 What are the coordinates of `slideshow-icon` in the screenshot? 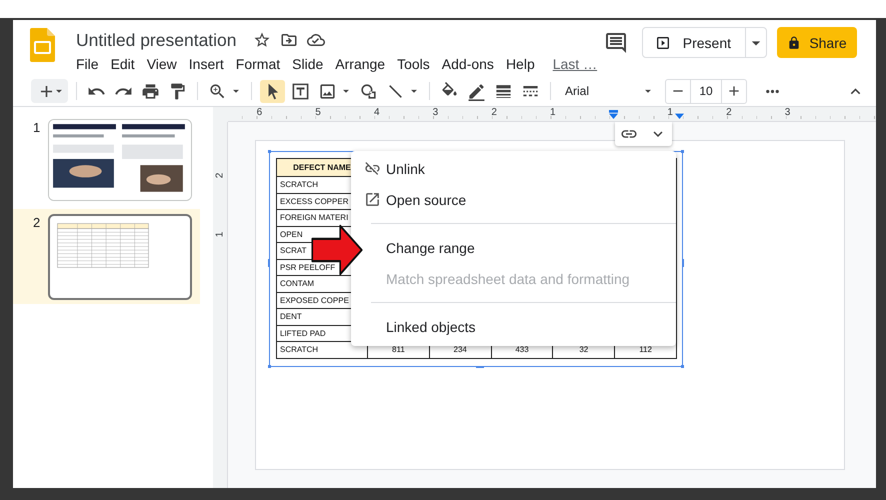 It's located at (662, 42).